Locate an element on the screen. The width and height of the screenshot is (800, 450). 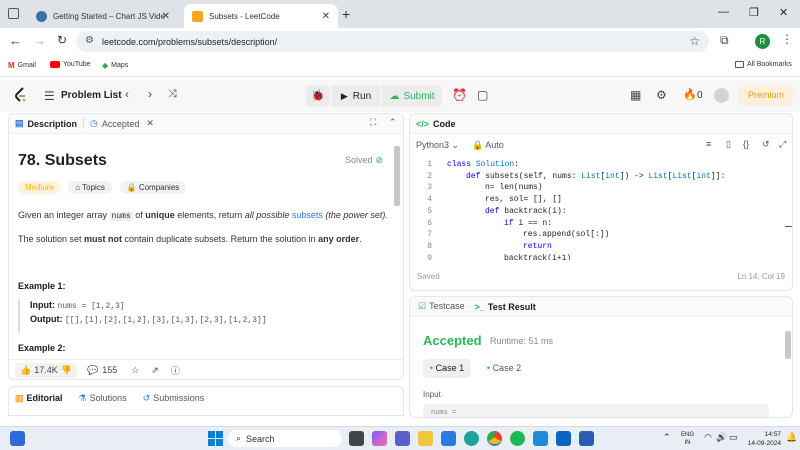
restore-icon: ❐ is located at coordinates (754, 12).